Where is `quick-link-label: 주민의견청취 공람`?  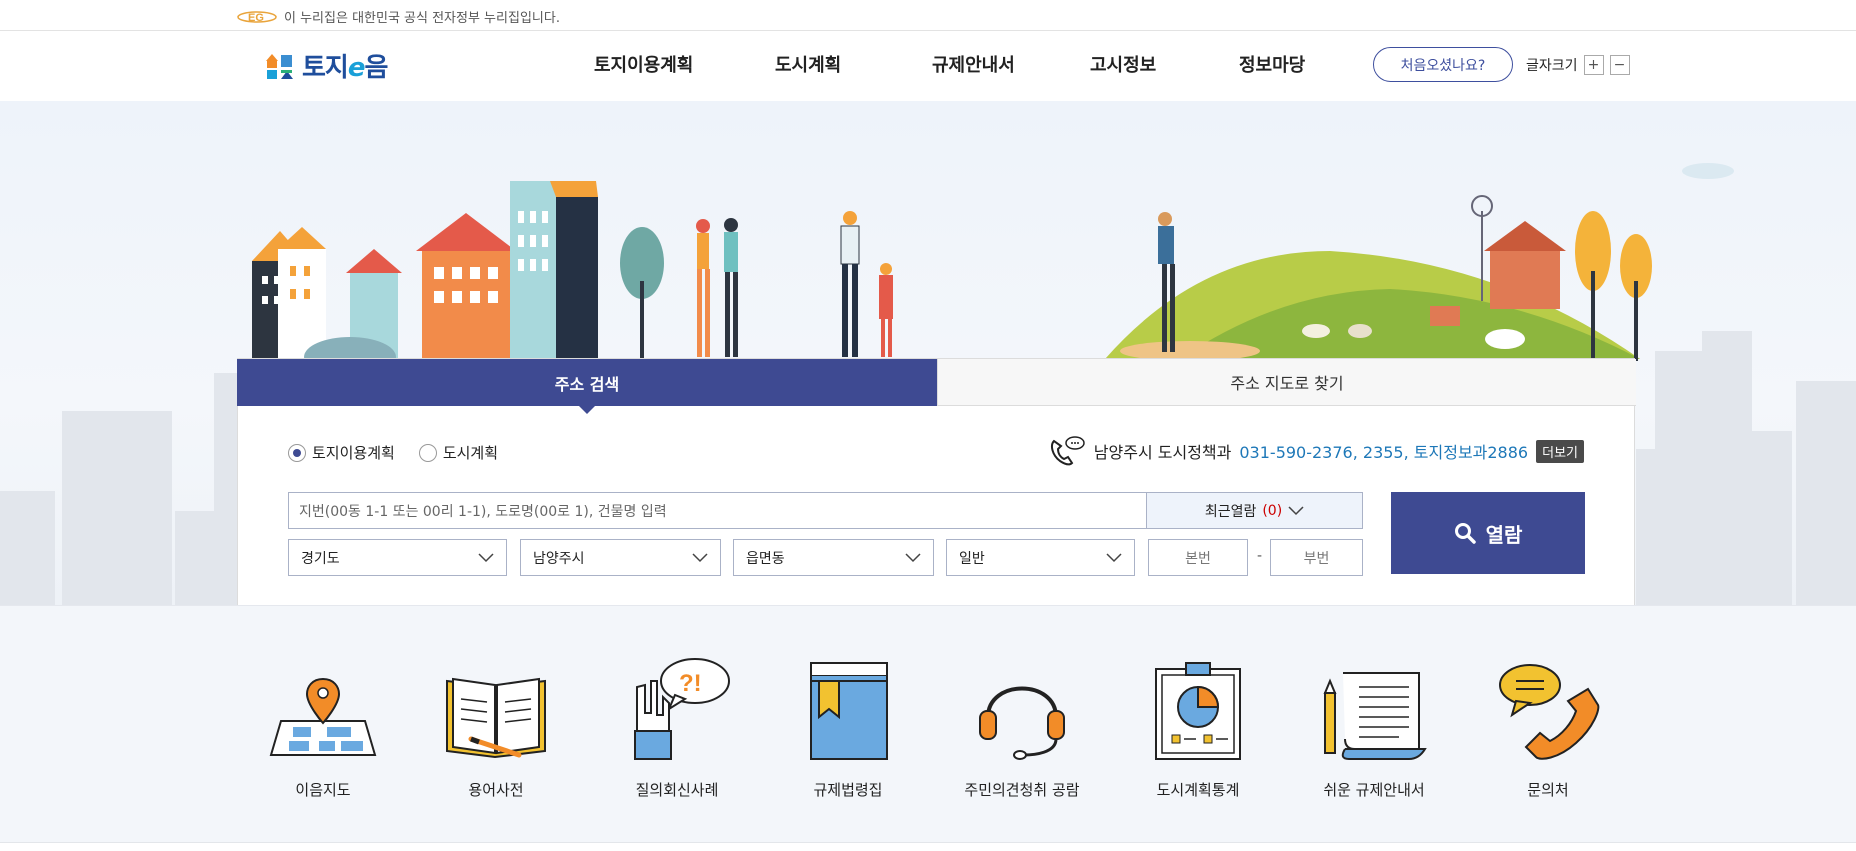 quick-link-label: 주민의견청취 공람 is located at coordinates (1022, 790).